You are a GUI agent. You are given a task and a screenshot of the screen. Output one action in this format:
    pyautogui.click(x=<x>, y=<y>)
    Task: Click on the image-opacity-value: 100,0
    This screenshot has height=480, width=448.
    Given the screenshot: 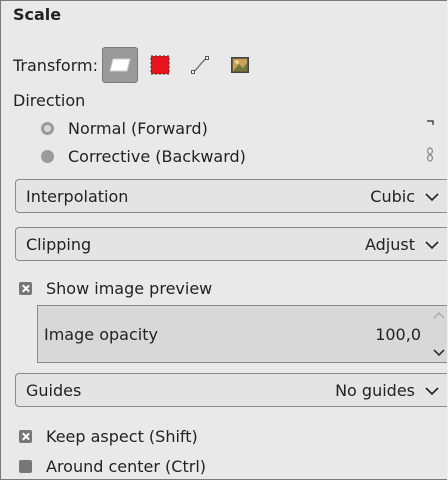 What is the action you would take?
    pyautogui.click(x=398, y=334)
    